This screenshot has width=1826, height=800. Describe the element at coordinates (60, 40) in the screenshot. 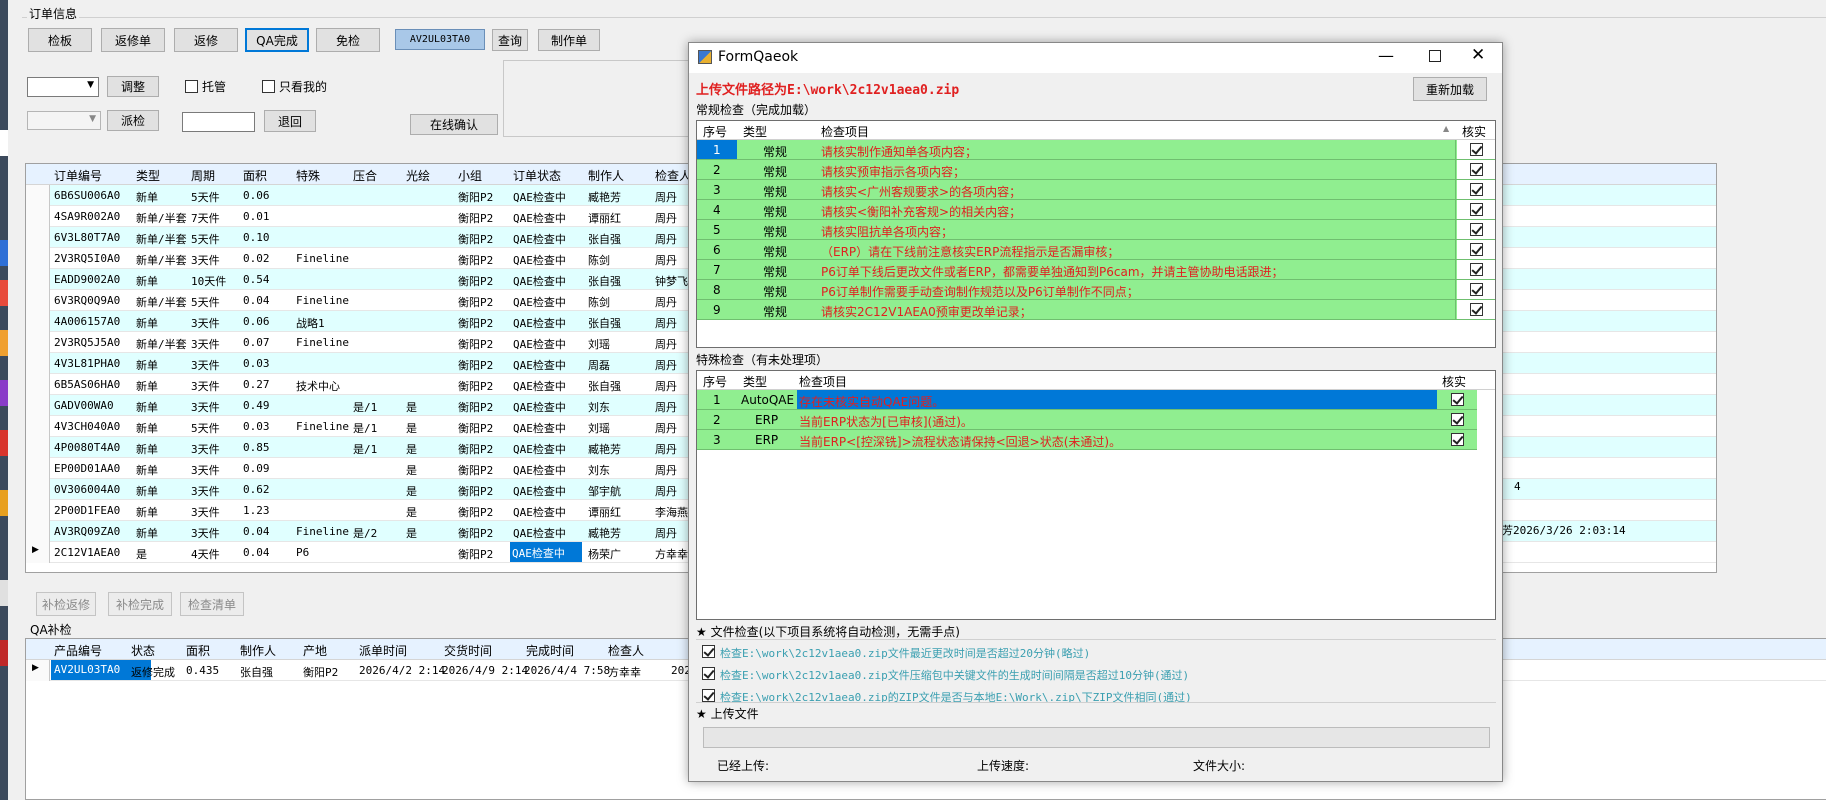

I see `jianban-button: 检板` at that location.